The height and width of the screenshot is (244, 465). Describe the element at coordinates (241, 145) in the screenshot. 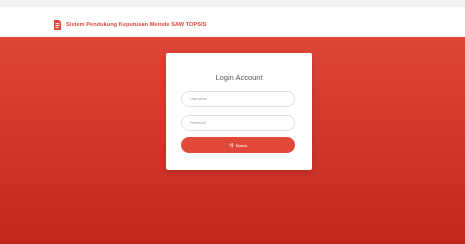

I see `login-button-label: Masuk` at that location.